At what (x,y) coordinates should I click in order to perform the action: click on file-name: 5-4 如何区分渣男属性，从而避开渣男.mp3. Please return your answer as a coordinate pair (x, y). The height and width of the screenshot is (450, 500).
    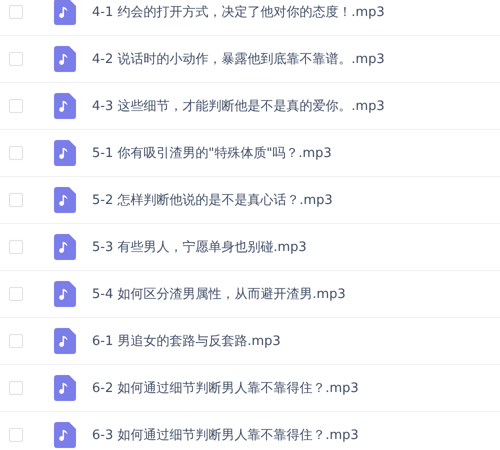
    Looking at the image, I should click on (219, 294).